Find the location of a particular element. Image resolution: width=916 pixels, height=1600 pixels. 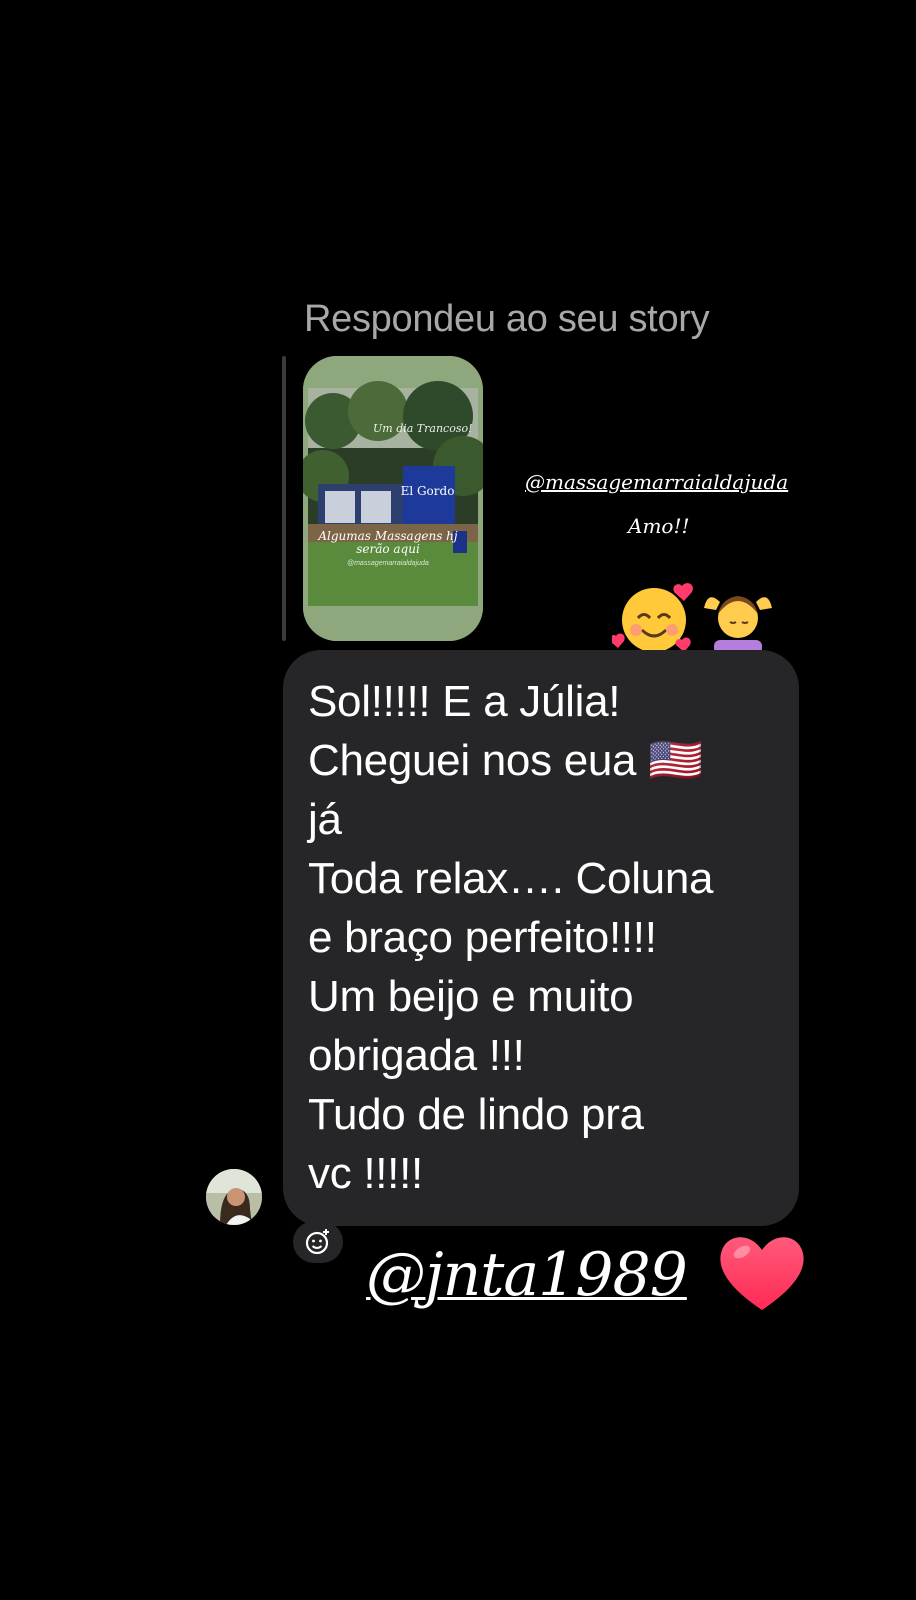

reply-header: Respondeu ao seu story is located at coordinates (507, 319).